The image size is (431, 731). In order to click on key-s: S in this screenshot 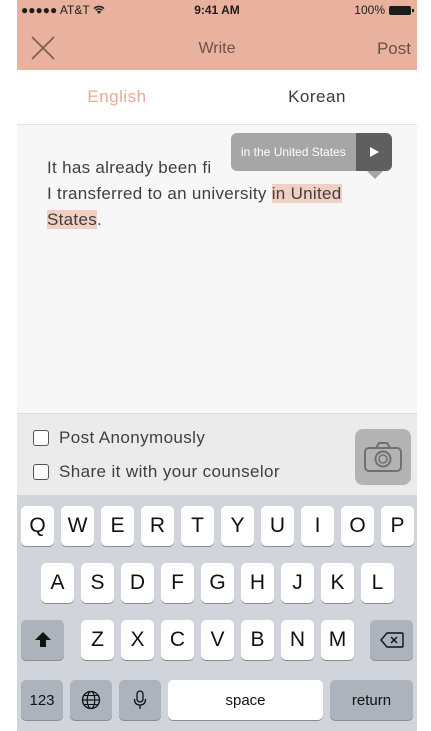, I will do `click(97, 583)`.